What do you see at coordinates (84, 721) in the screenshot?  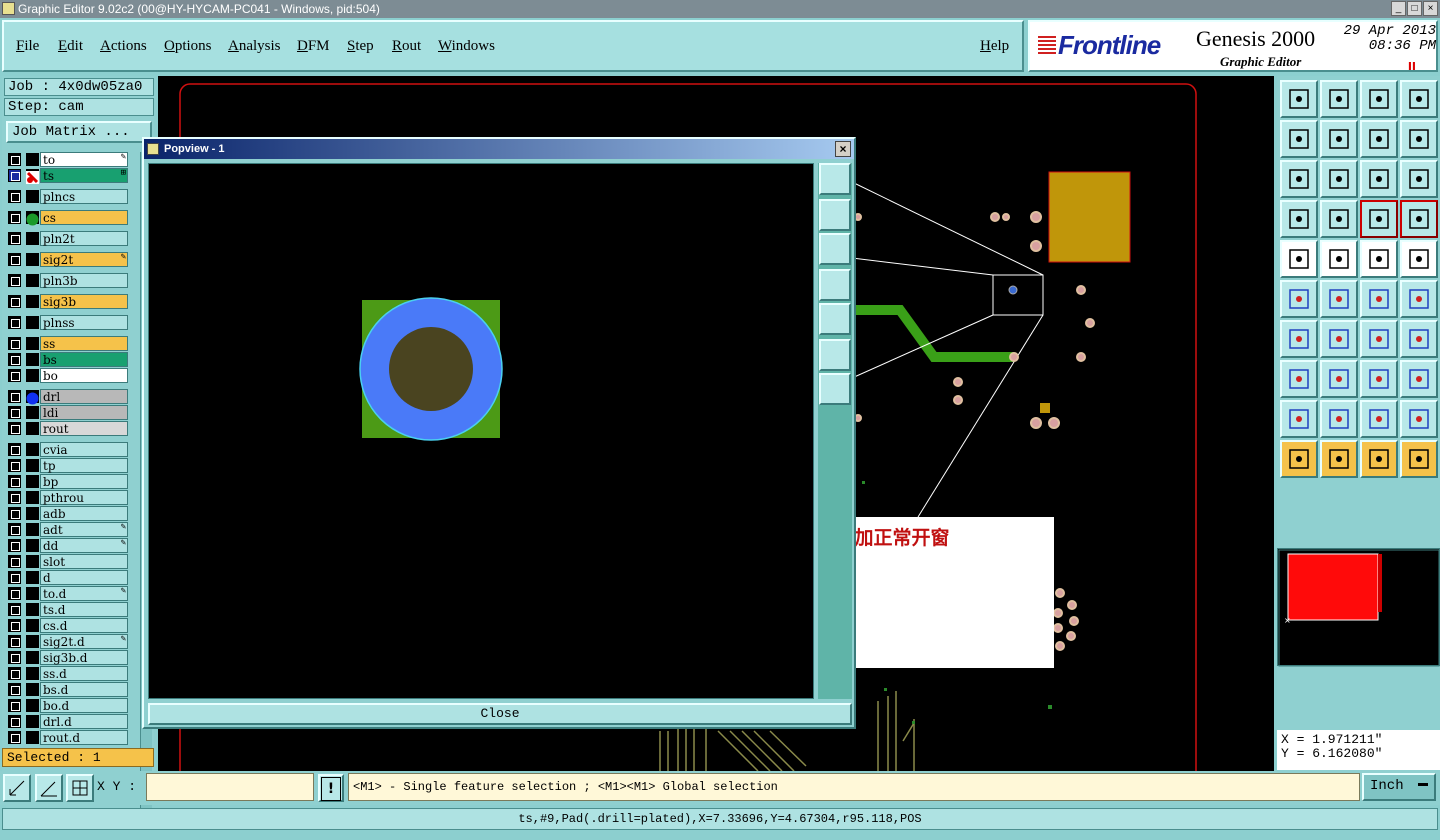 I see `layer-name: drl.d` at bounding box center [84, 721].